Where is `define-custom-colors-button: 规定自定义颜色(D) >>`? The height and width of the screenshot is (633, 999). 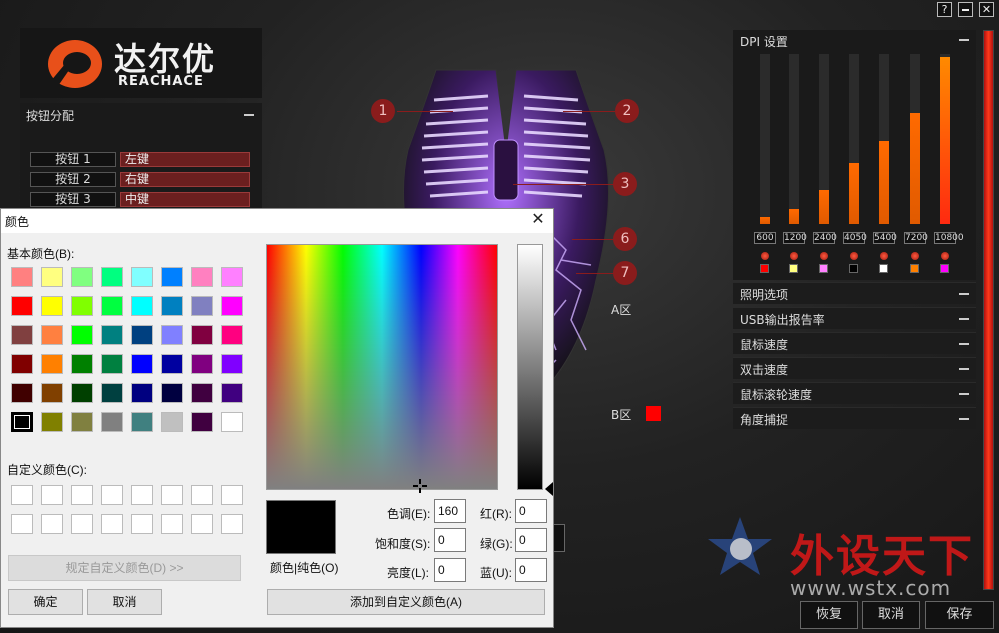 define-custom-colors-button: 规定自定义颜色(D) >> is located at coordinates (124, 568).